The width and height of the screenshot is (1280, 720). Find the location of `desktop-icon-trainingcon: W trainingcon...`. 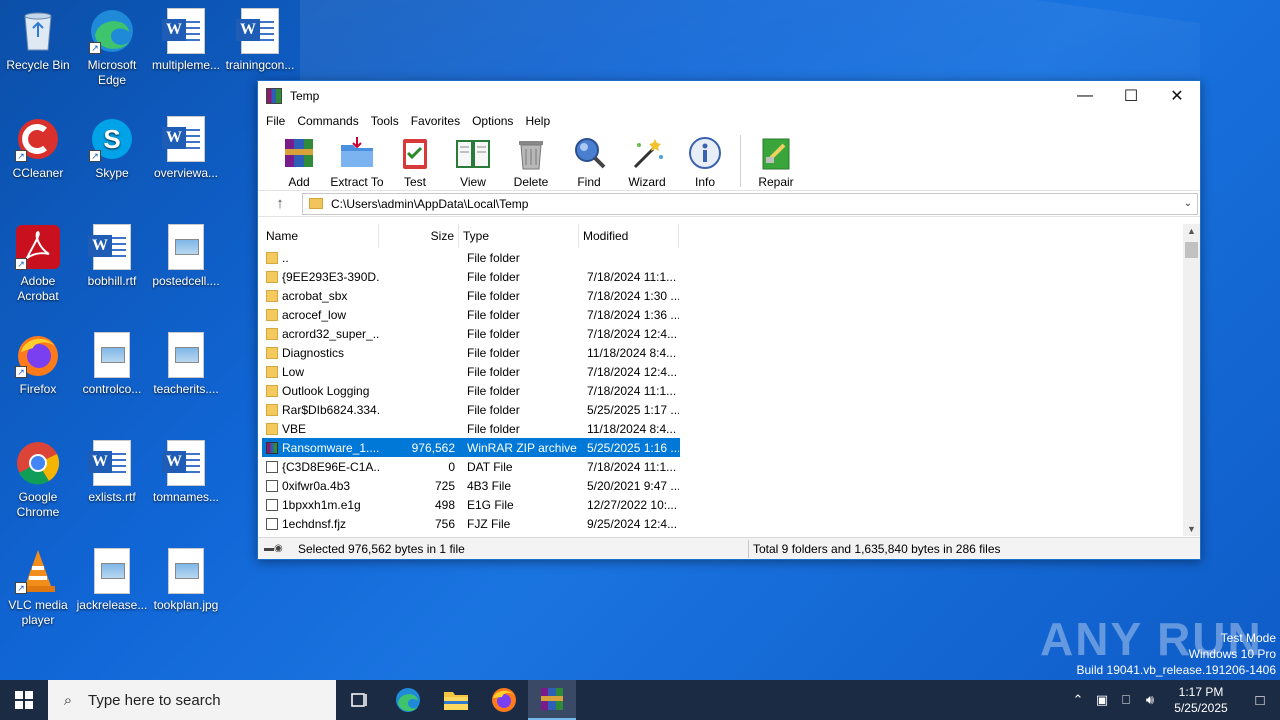

desktop-icon-trainingcon: W trainingcon... is located at coordinates (260, 40).